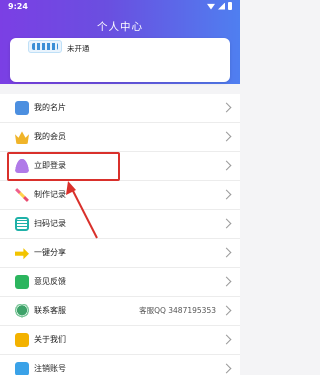 Image resolution: width=320 pixels, height=375 pixels. I want to click on logo-icon, so click(45, 46).